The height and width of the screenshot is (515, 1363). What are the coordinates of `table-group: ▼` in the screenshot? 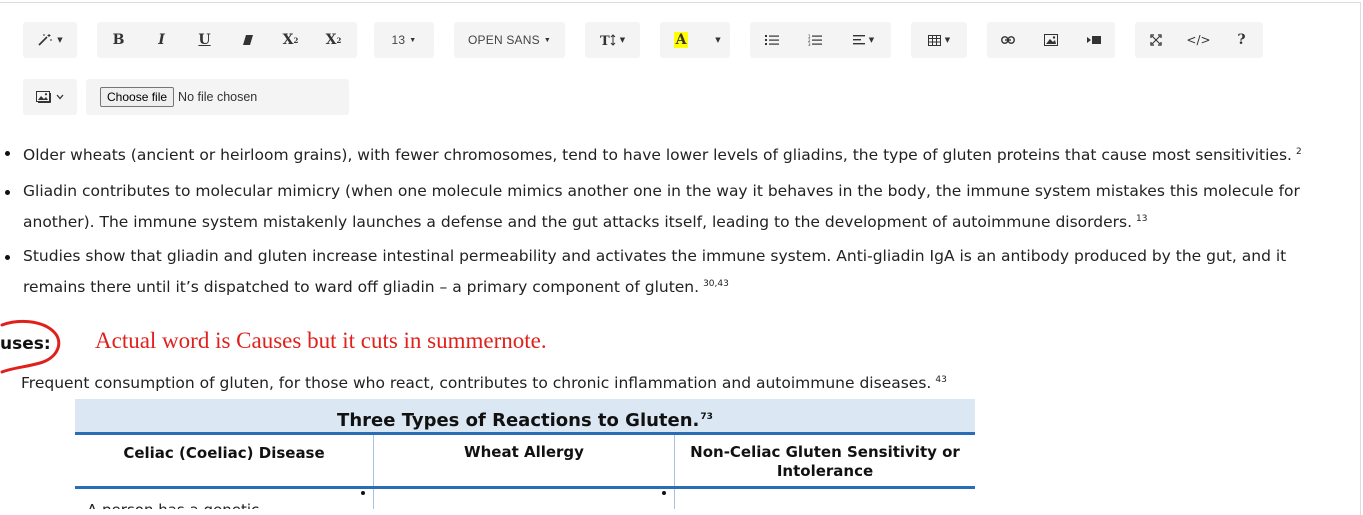 It's located at (939, 40).